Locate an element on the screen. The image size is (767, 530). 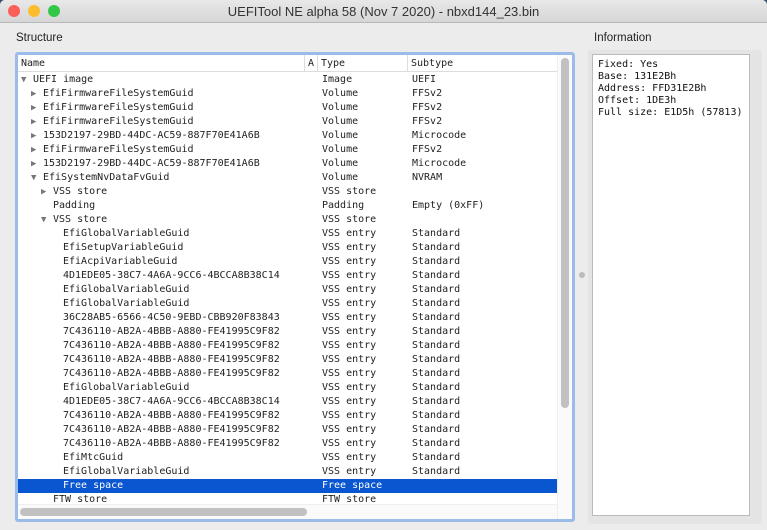
splitter-handle is located at coordinates (582, 275).